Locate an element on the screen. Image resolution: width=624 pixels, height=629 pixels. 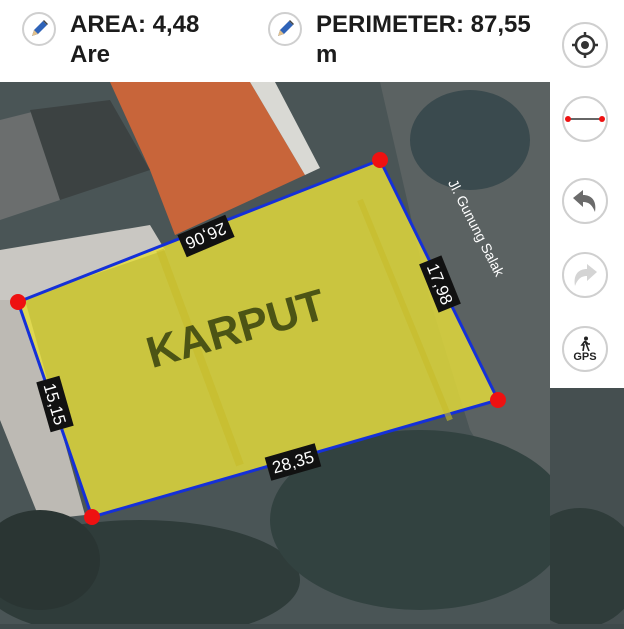
area-metric: AREA: 4,48 Are is located at coordinates (110, 40).